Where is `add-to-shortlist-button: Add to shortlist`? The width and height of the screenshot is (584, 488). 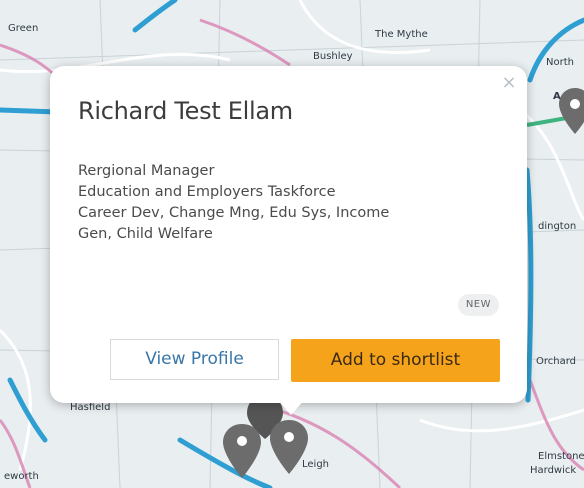
add-to-shortlist-button: Add to shortlist is located at coordinates (395, 360).